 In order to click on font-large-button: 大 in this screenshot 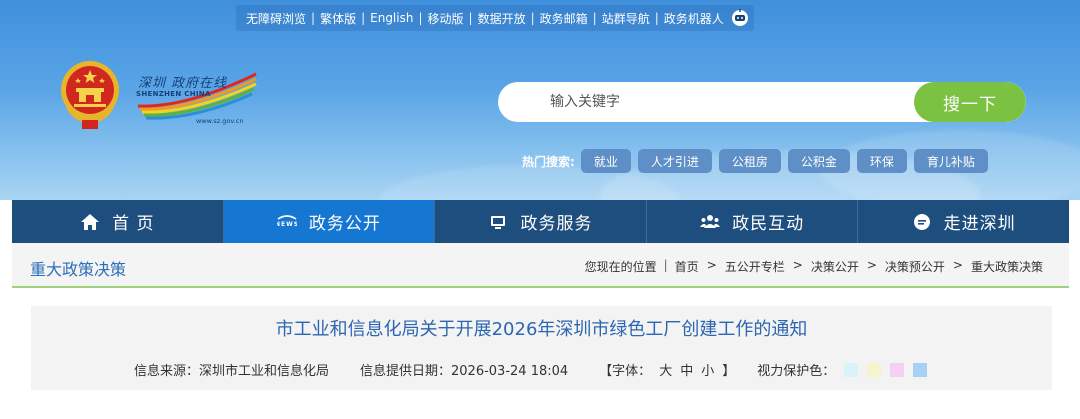, I will do `click(665, 369)`.